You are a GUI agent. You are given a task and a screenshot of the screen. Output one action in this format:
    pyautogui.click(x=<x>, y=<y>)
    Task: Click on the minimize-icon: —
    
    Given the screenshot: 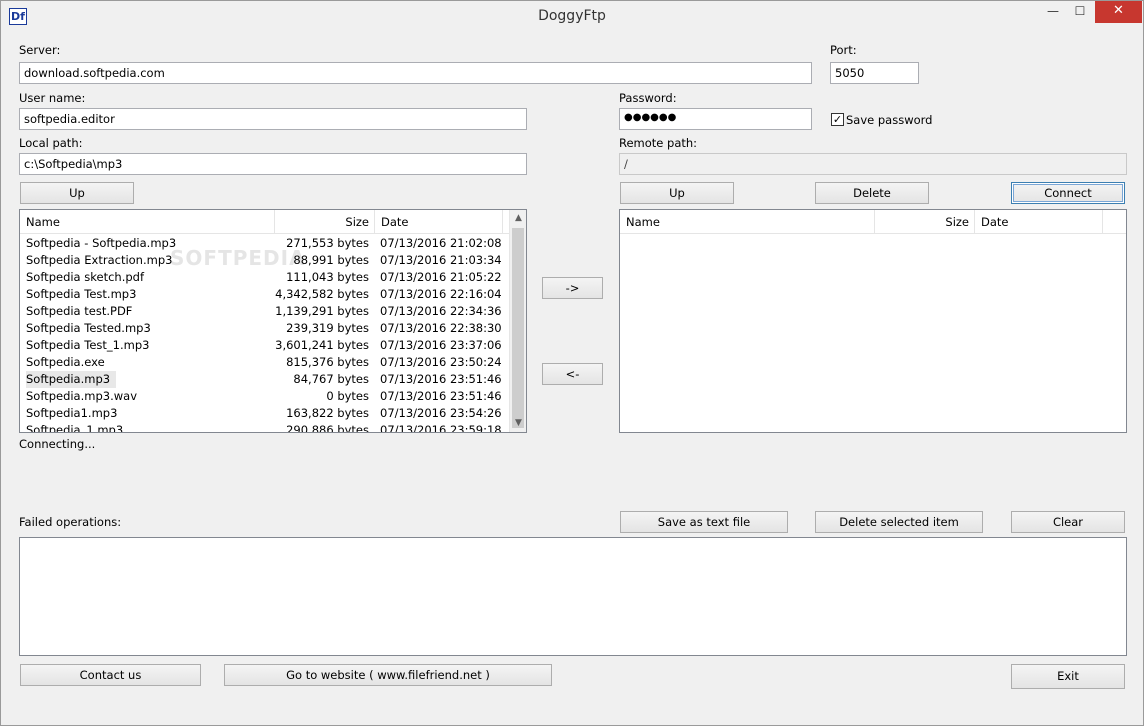 What is the action you would take?
    pyautogui.click(x=1053, y=12)
    